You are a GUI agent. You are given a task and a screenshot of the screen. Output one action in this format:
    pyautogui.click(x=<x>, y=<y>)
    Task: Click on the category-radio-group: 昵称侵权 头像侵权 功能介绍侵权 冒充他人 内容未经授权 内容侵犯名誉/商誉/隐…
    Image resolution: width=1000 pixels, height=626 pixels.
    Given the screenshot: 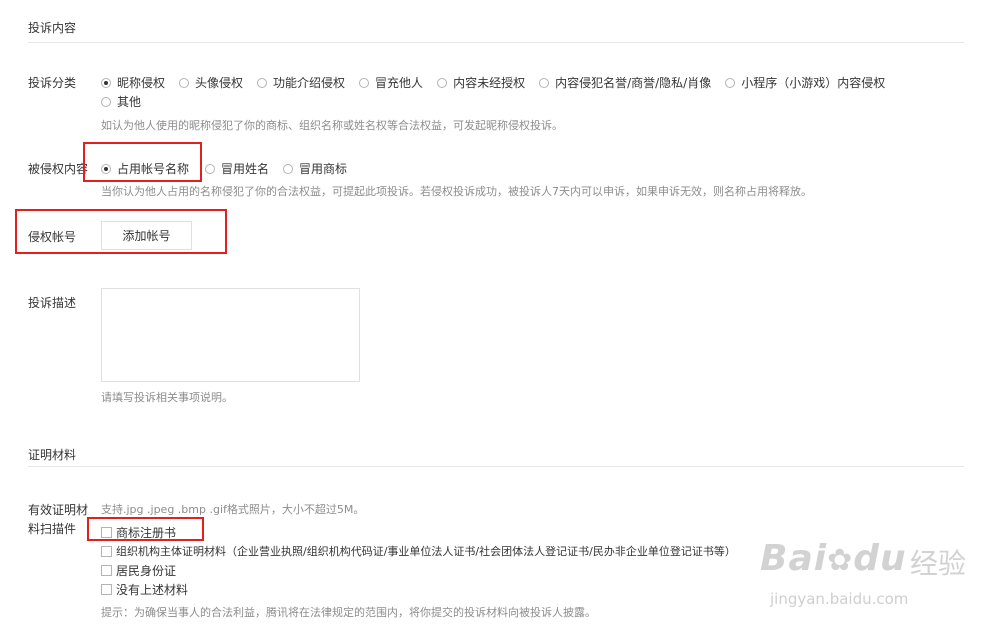 What is the action you would take?
    pyautogui.click(x=500, y=82)
    